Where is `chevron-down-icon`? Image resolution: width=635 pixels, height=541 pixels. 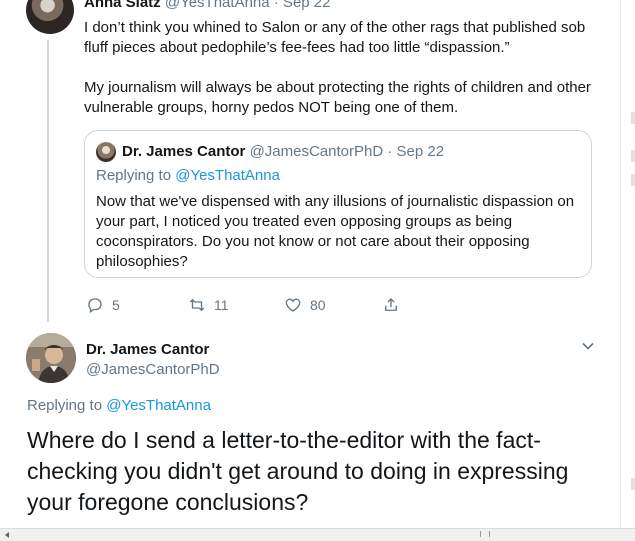 chevron-down-icon is located at coordinates (588, 346).